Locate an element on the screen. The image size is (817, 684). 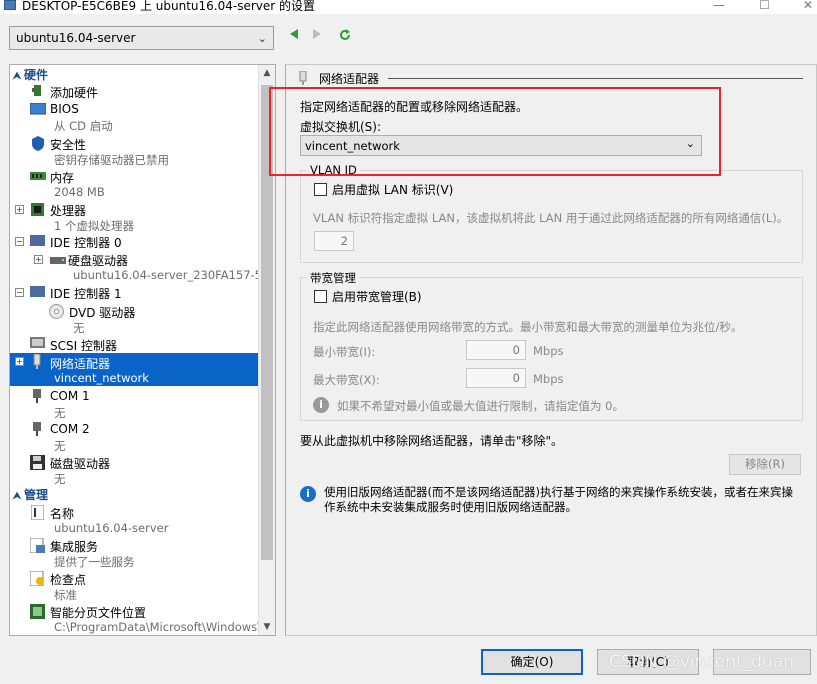
sidebar-item-label: 磁盘驱动器 is located at coordinates (80, 464).